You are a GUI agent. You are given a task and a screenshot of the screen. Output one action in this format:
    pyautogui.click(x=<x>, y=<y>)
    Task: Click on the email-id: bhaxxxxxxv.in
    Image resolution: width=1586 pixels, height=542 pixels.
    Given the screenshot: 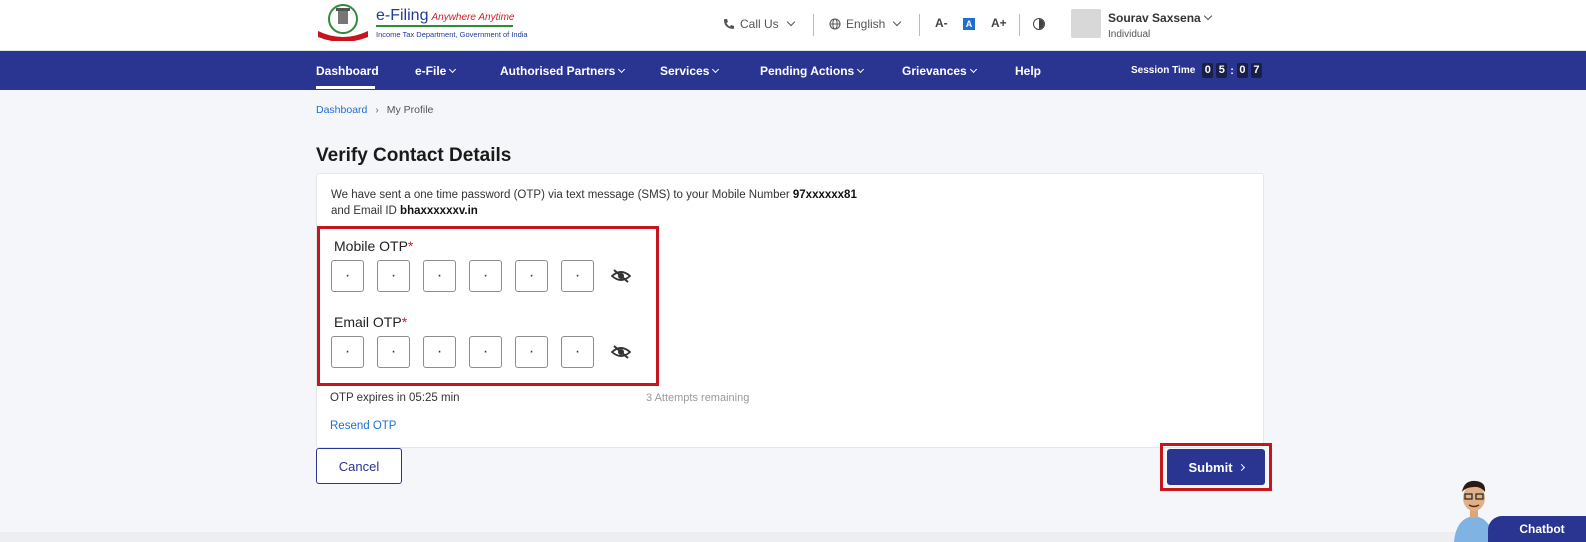 What is the action you would take?
    pyautogui.click(x=439, y=211)
    